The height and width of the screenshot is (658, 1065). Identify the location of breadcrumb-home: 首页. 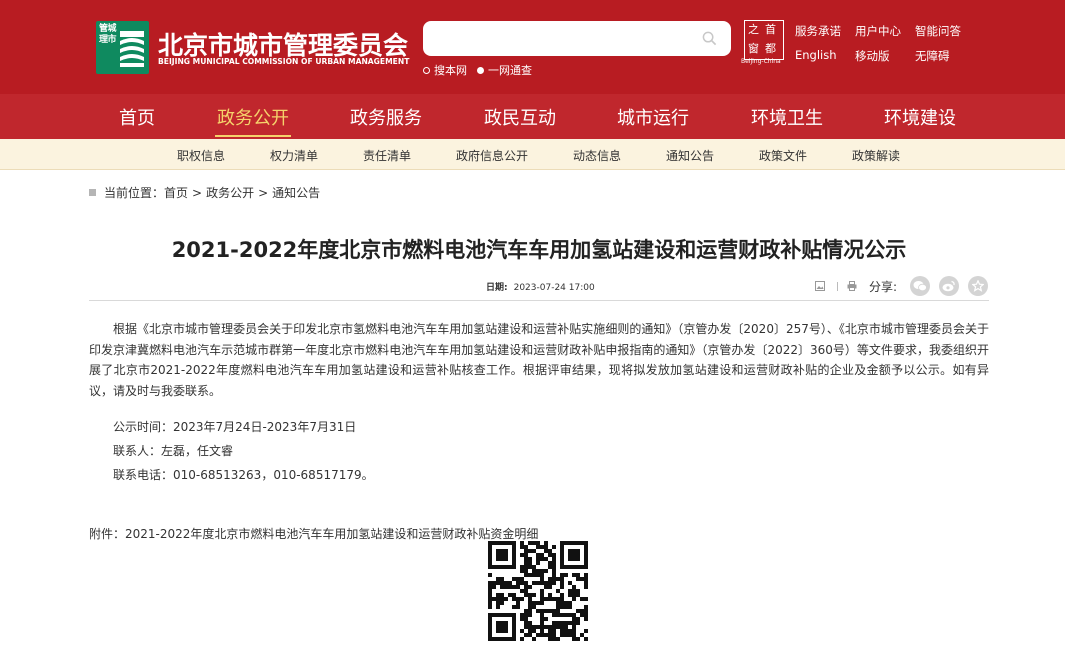
(176, 192).